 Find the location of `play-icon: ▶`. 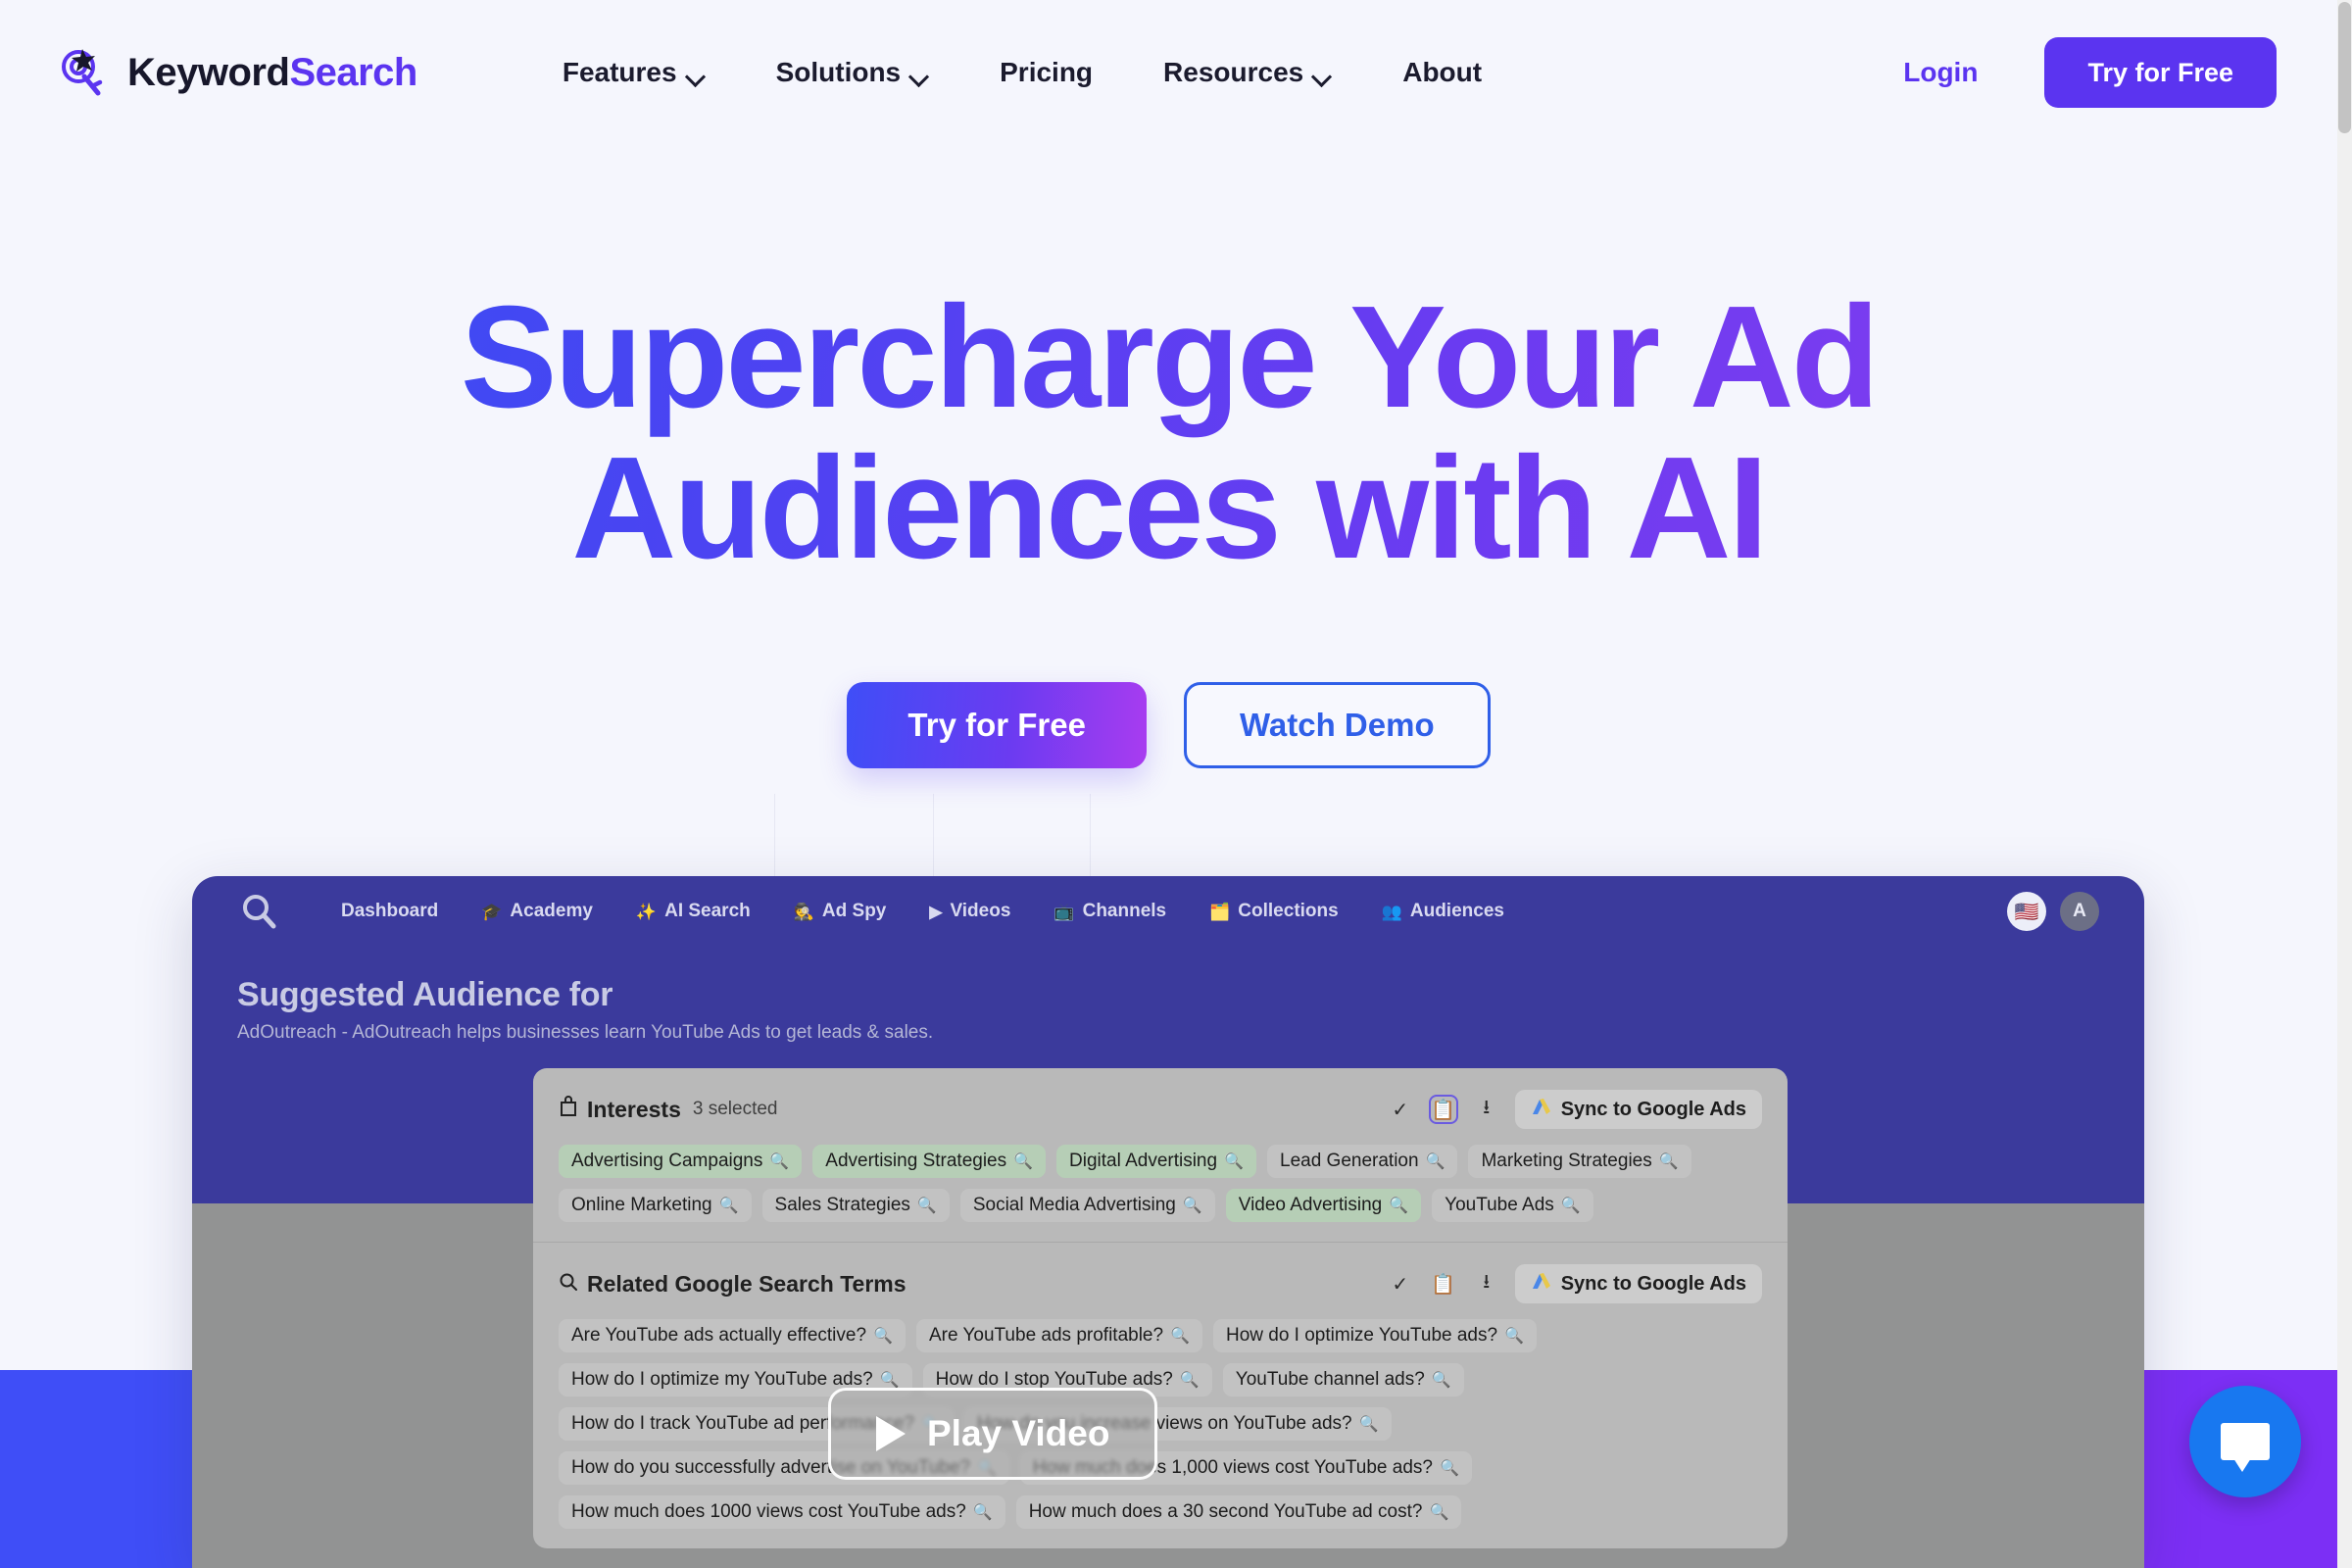

play-icon: ▶ is located at coordinates (936, 911).